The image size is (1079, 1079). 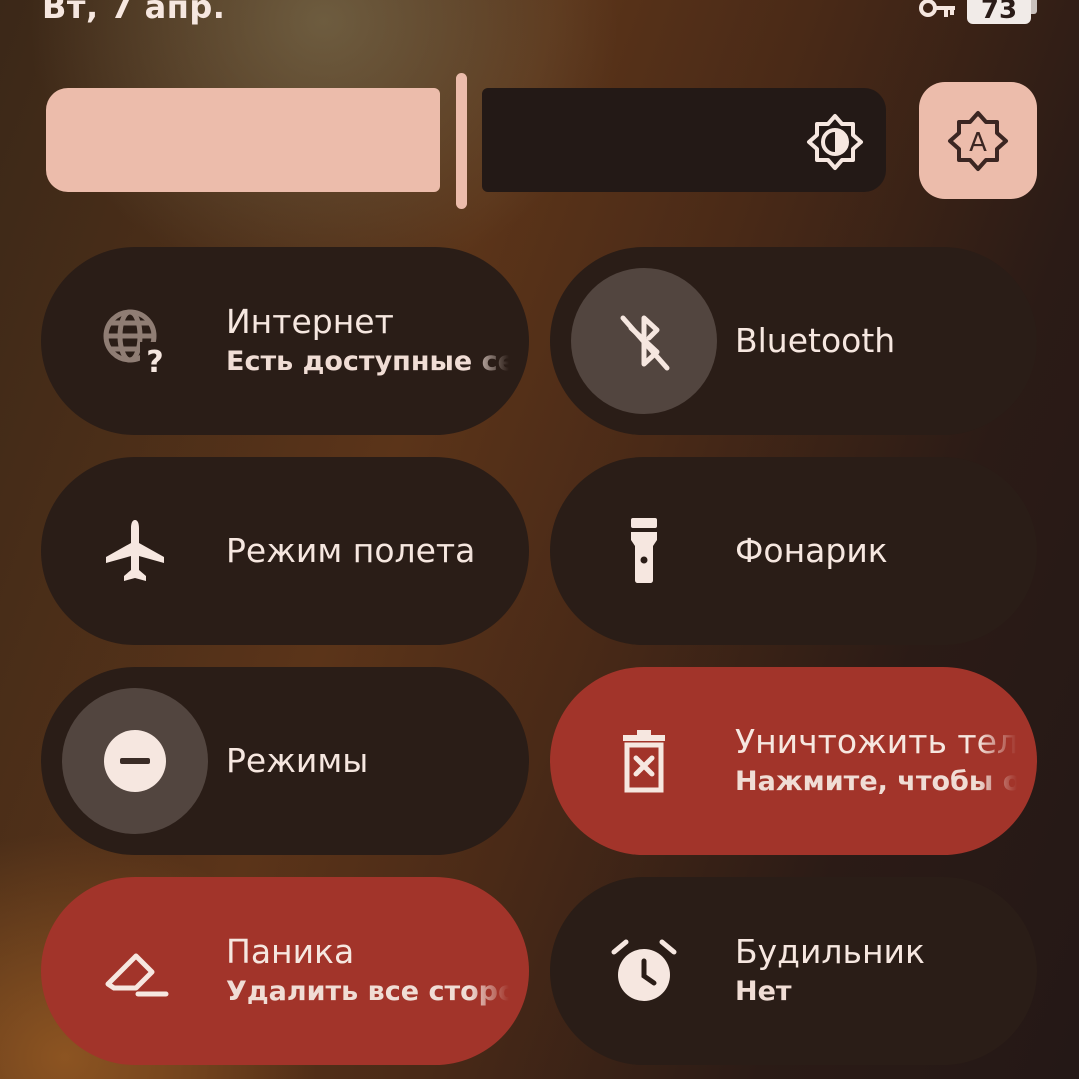 I want to click on tile-airplane-mode: Режим полета, so click(x=285, y=551).